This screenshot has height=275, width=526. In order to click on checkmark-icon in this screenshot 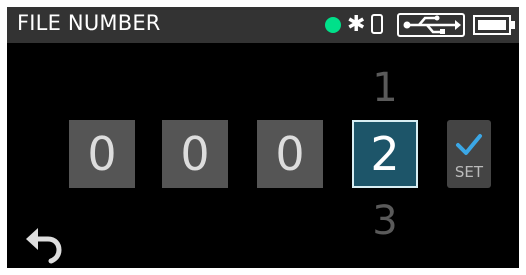, I will do `click(469, 144)`.